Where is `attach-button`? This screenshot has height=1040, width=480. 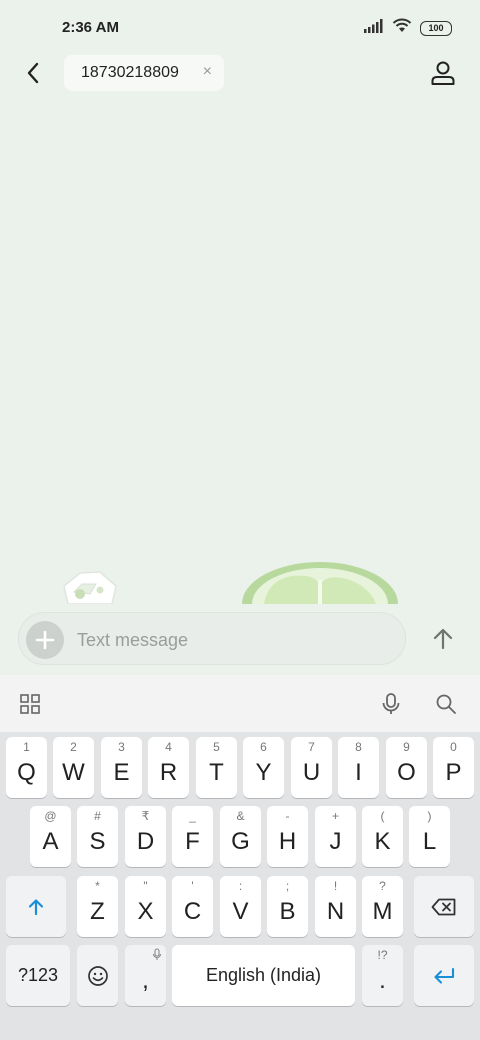
attach-button is located at coordinates (45, 640).